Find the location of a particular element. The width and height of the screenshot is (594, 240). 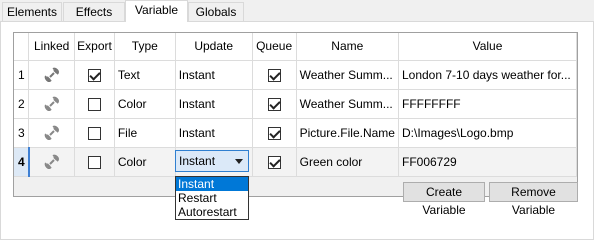

column-header-value: Value is located at coordinates (487, 47).